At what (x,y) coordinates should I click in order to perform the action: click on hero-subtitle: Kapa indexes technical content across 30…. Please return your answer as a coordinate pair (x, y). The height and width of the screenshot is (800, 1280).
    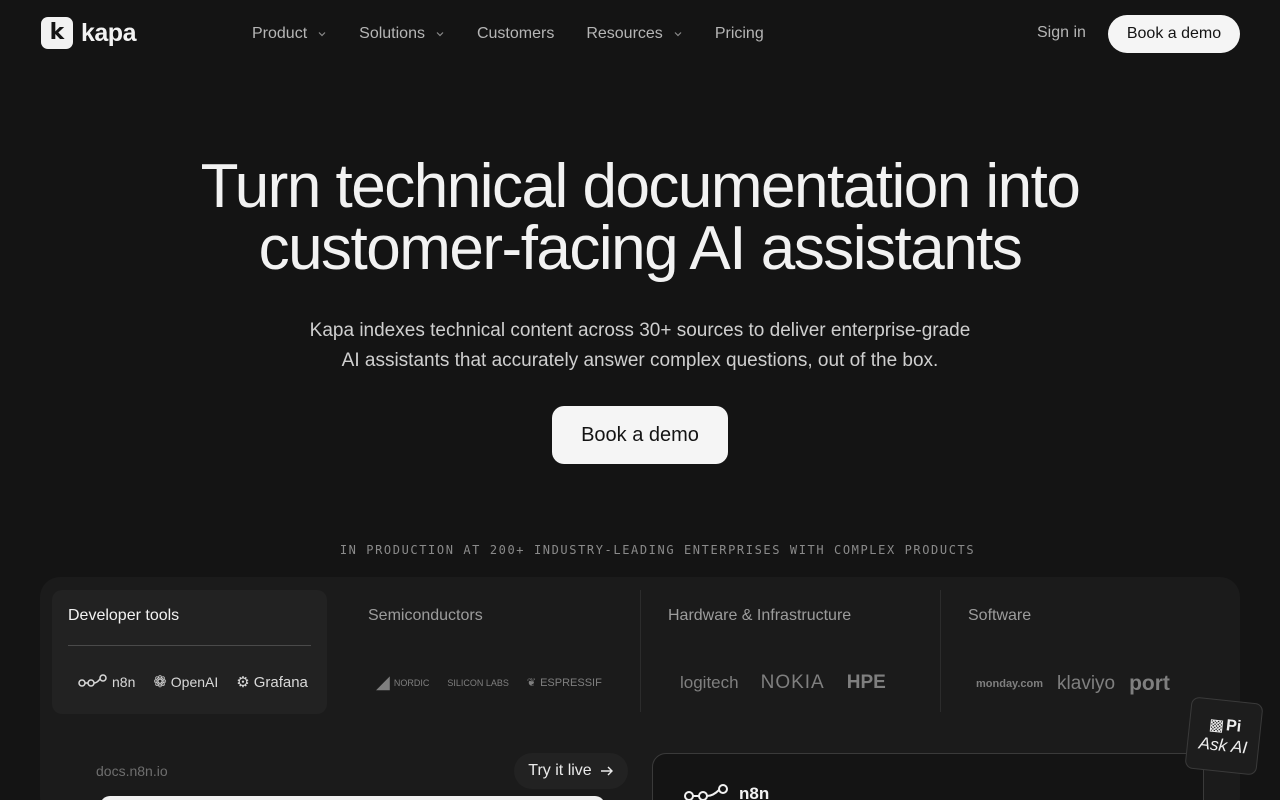
    Looking at the image, I should click on (640, 346).